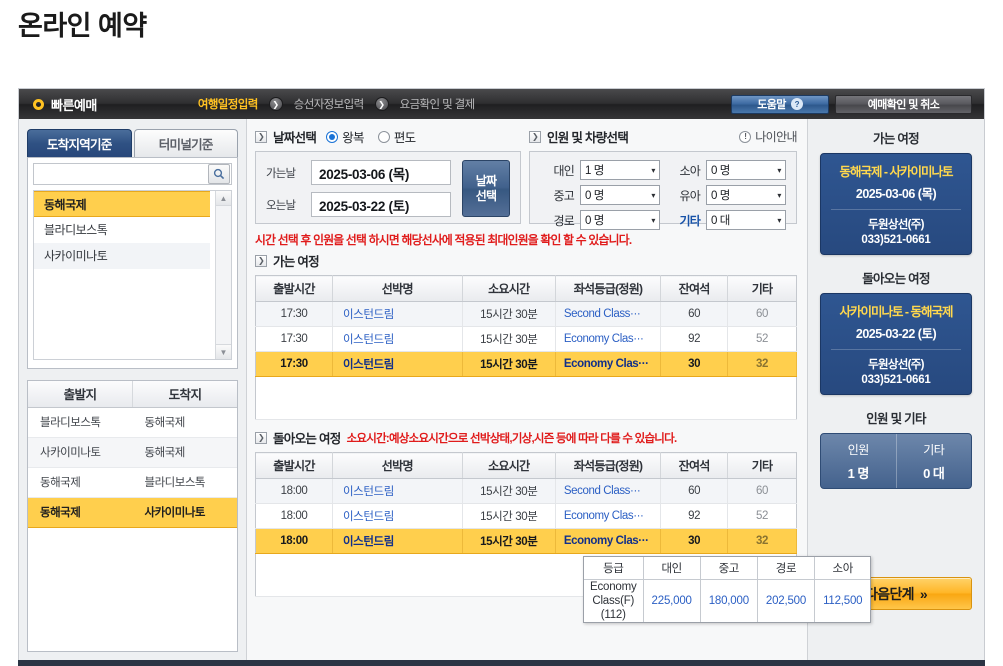  Describe the element at coordinates (746, 220) in the screenshot. I see `pax-select-vehicle: 0 대 ▾` at that location.